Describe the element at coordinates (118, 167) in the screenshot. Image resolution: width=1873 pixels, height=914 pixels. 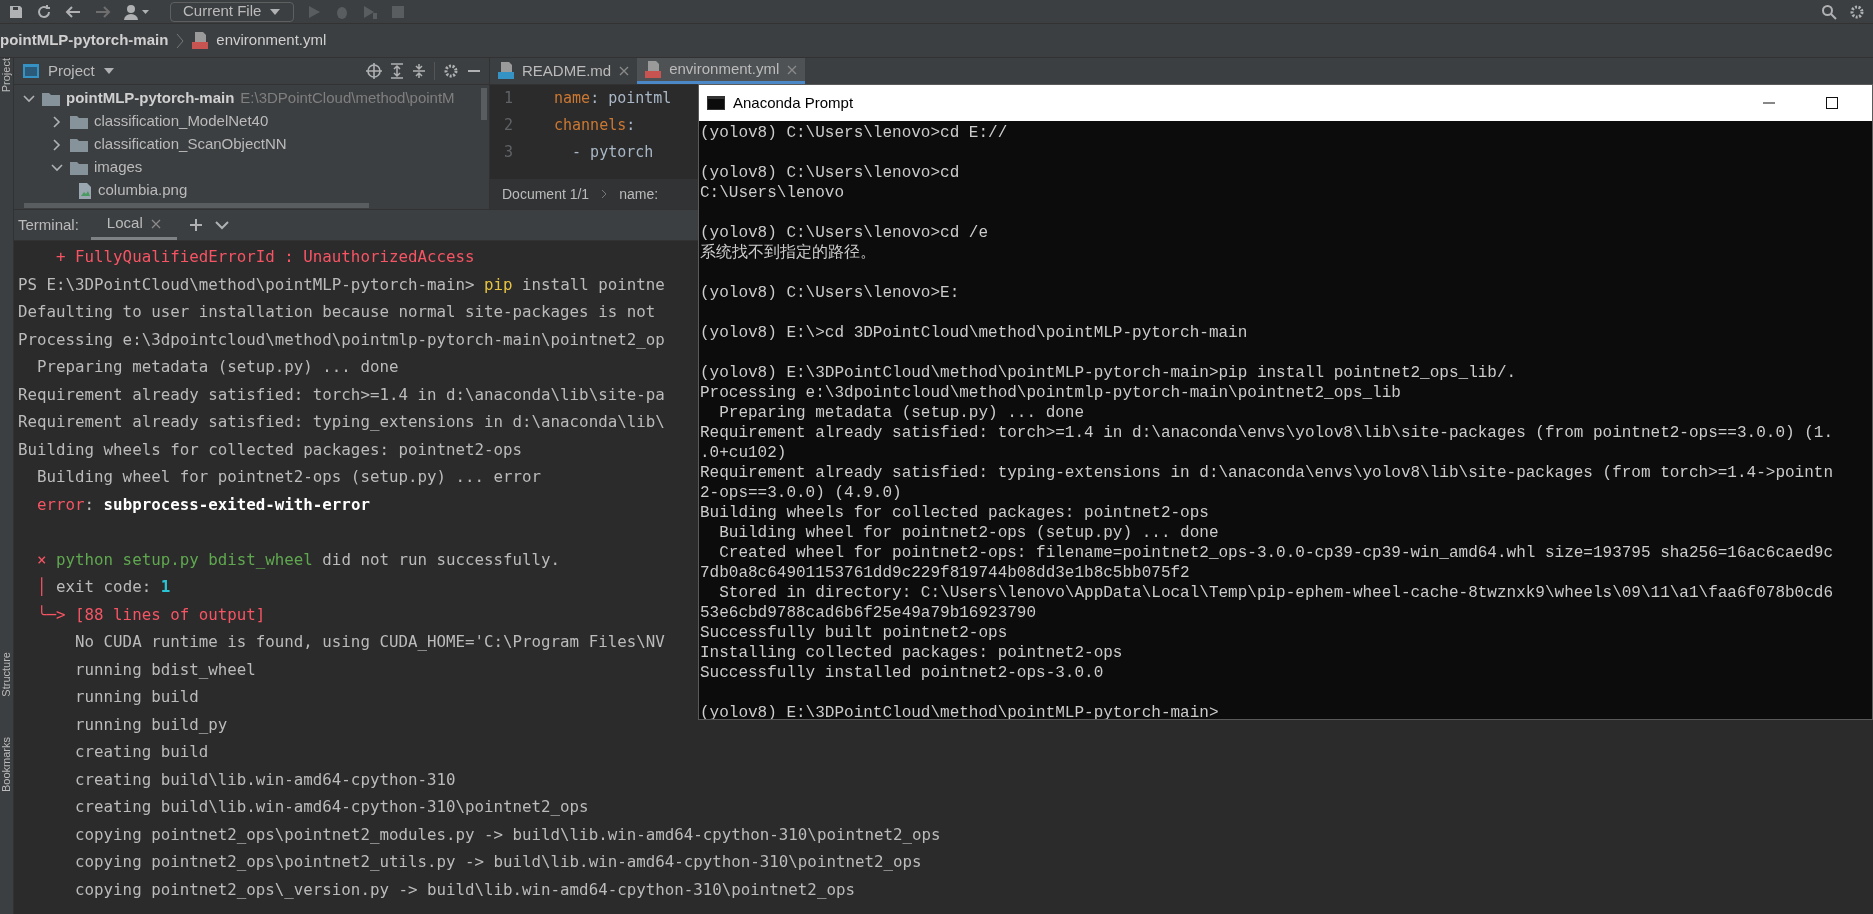
I see `tree-item: images` at that location.